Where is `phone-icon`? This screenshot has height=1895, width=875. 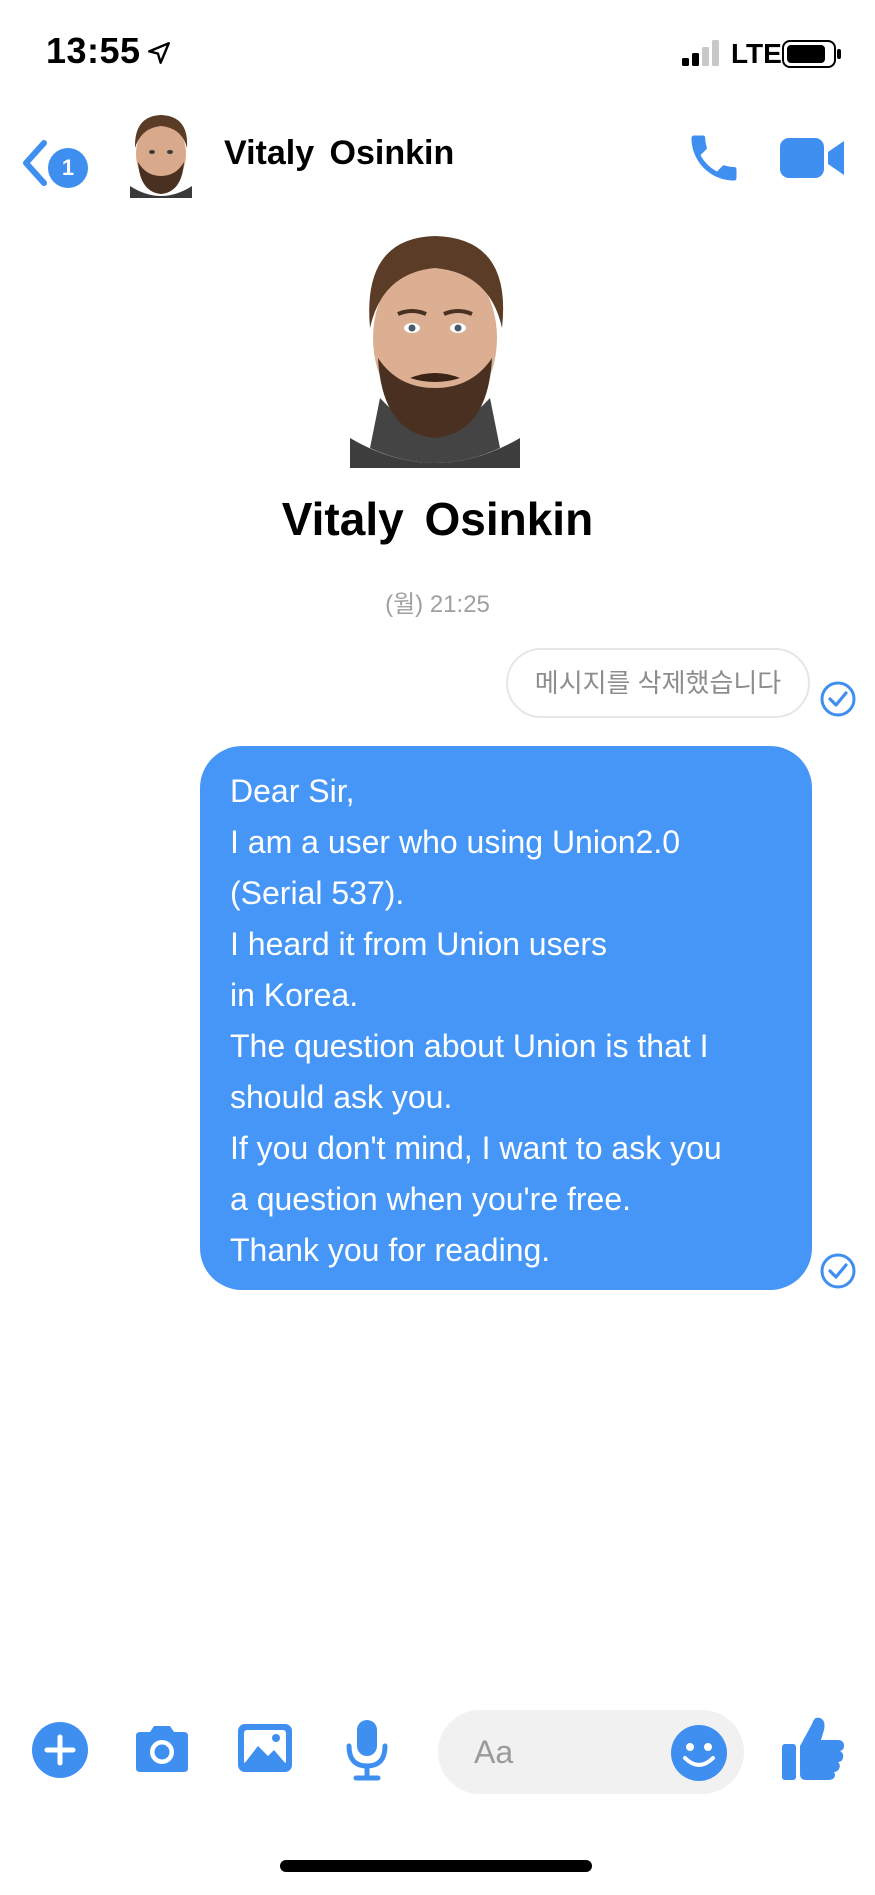
phone-icon is located at coordinates (714, 158).